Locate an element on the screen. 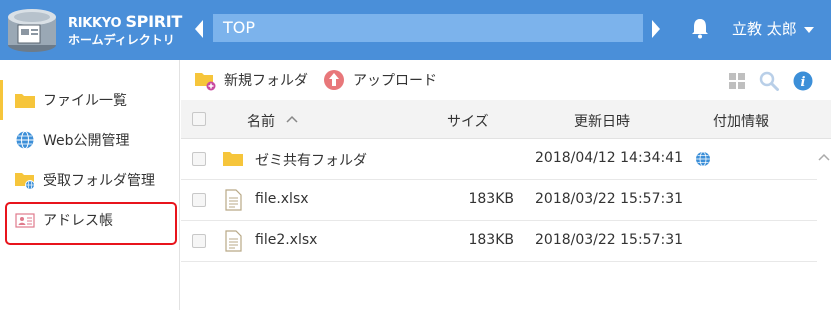 The height and width of the screenshot is (310, 831). logo-title: RIKKYO SPIRIT is located at coordinates (125, 21).